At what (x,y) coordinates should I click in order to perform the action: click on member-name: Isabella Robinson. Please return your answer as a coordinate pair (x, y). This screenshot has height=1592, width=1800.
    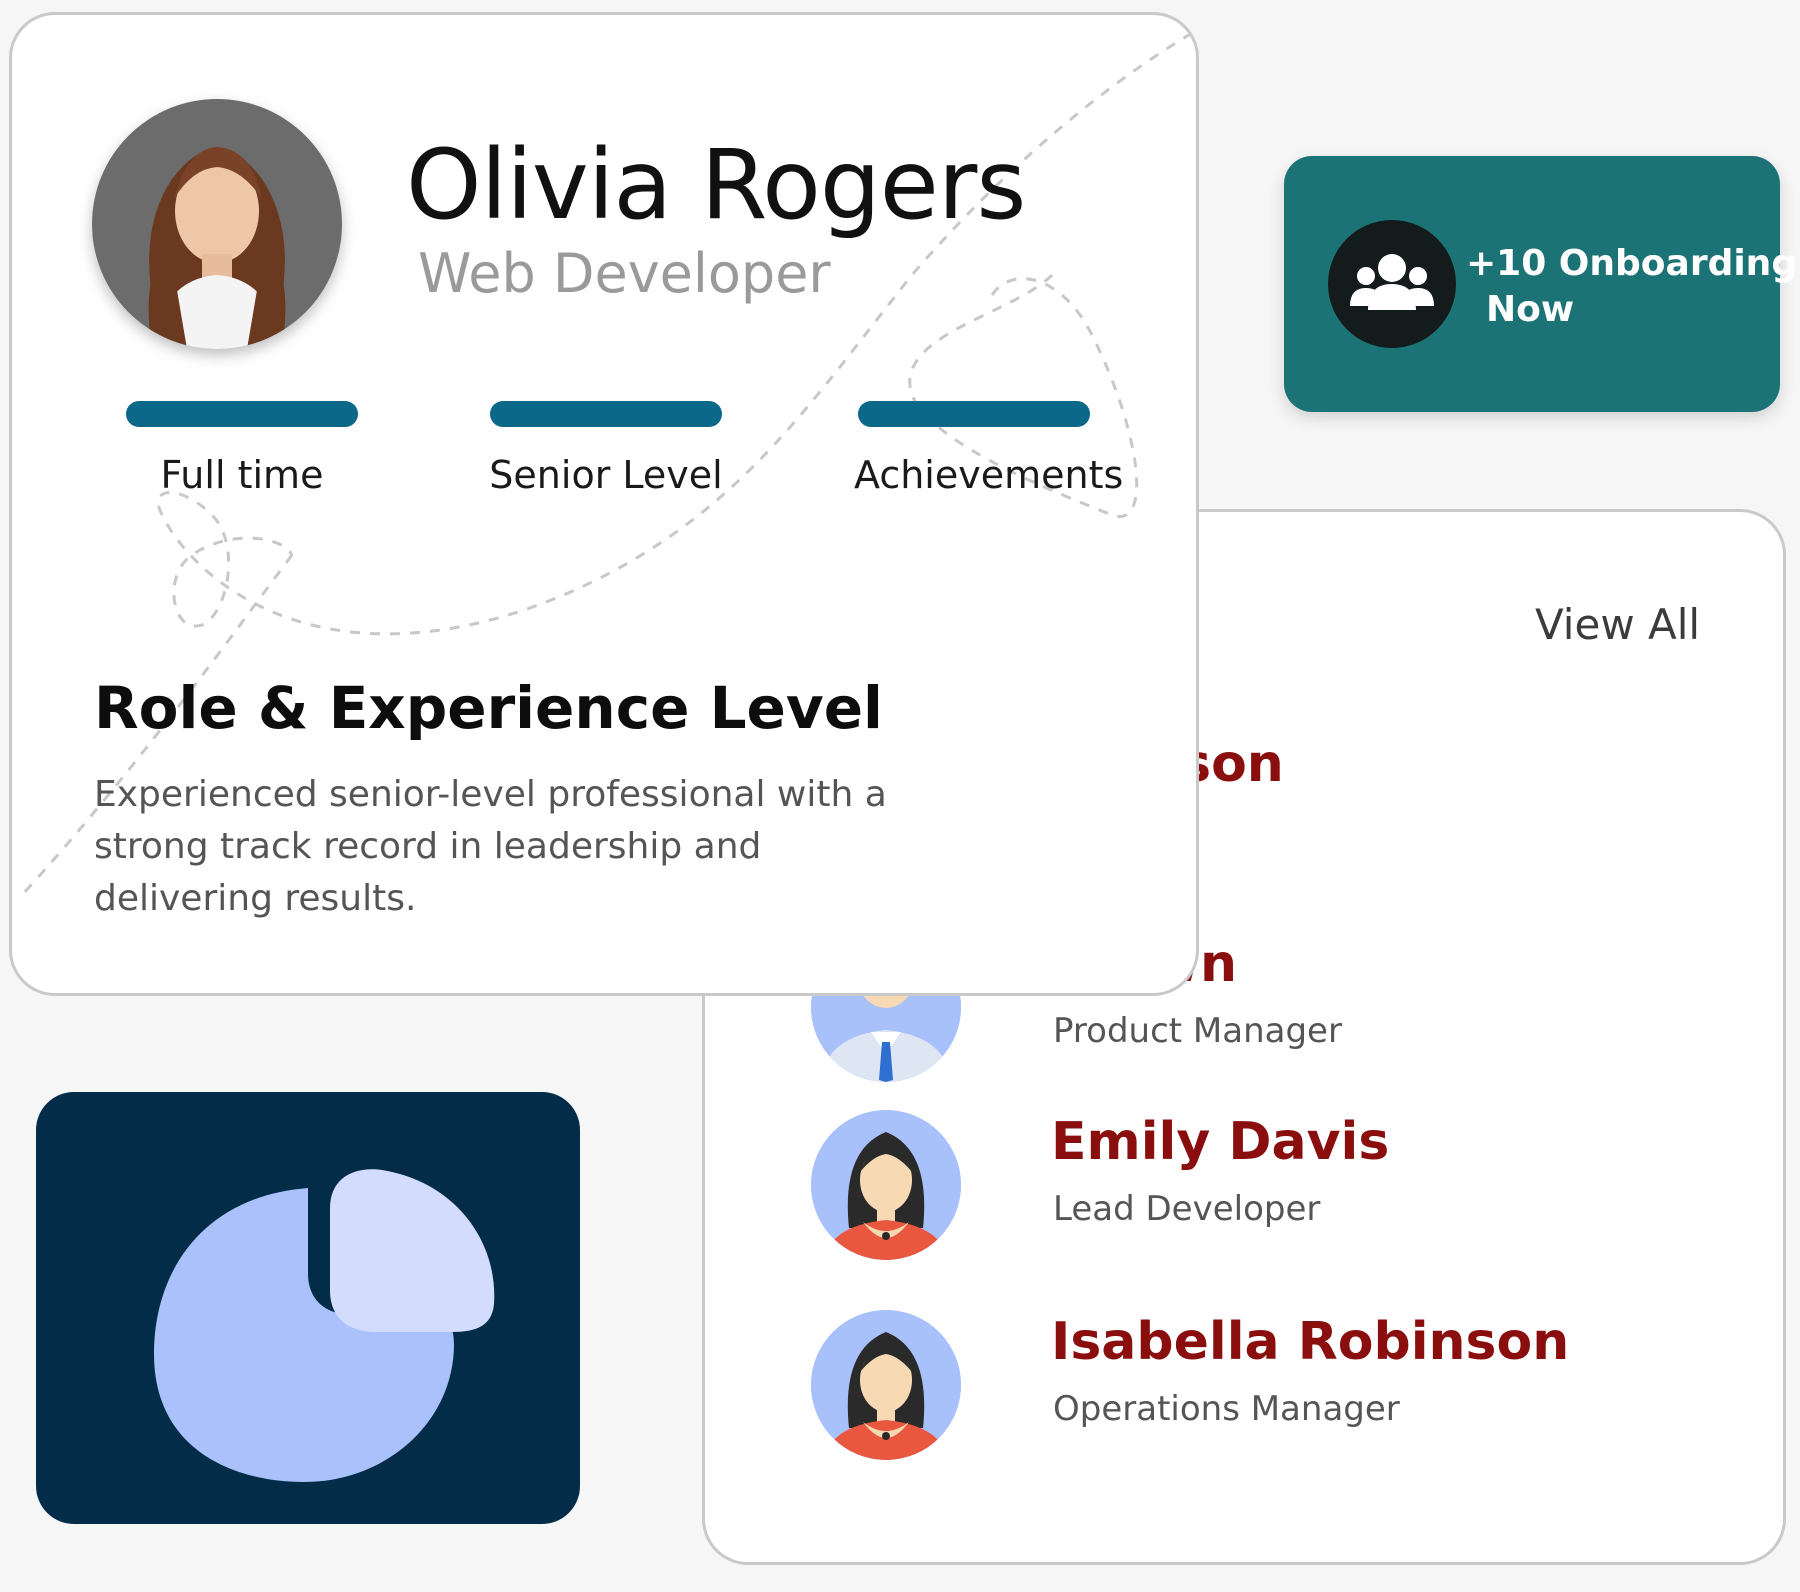
    Looking at the image, I should click on (1310, 1342).